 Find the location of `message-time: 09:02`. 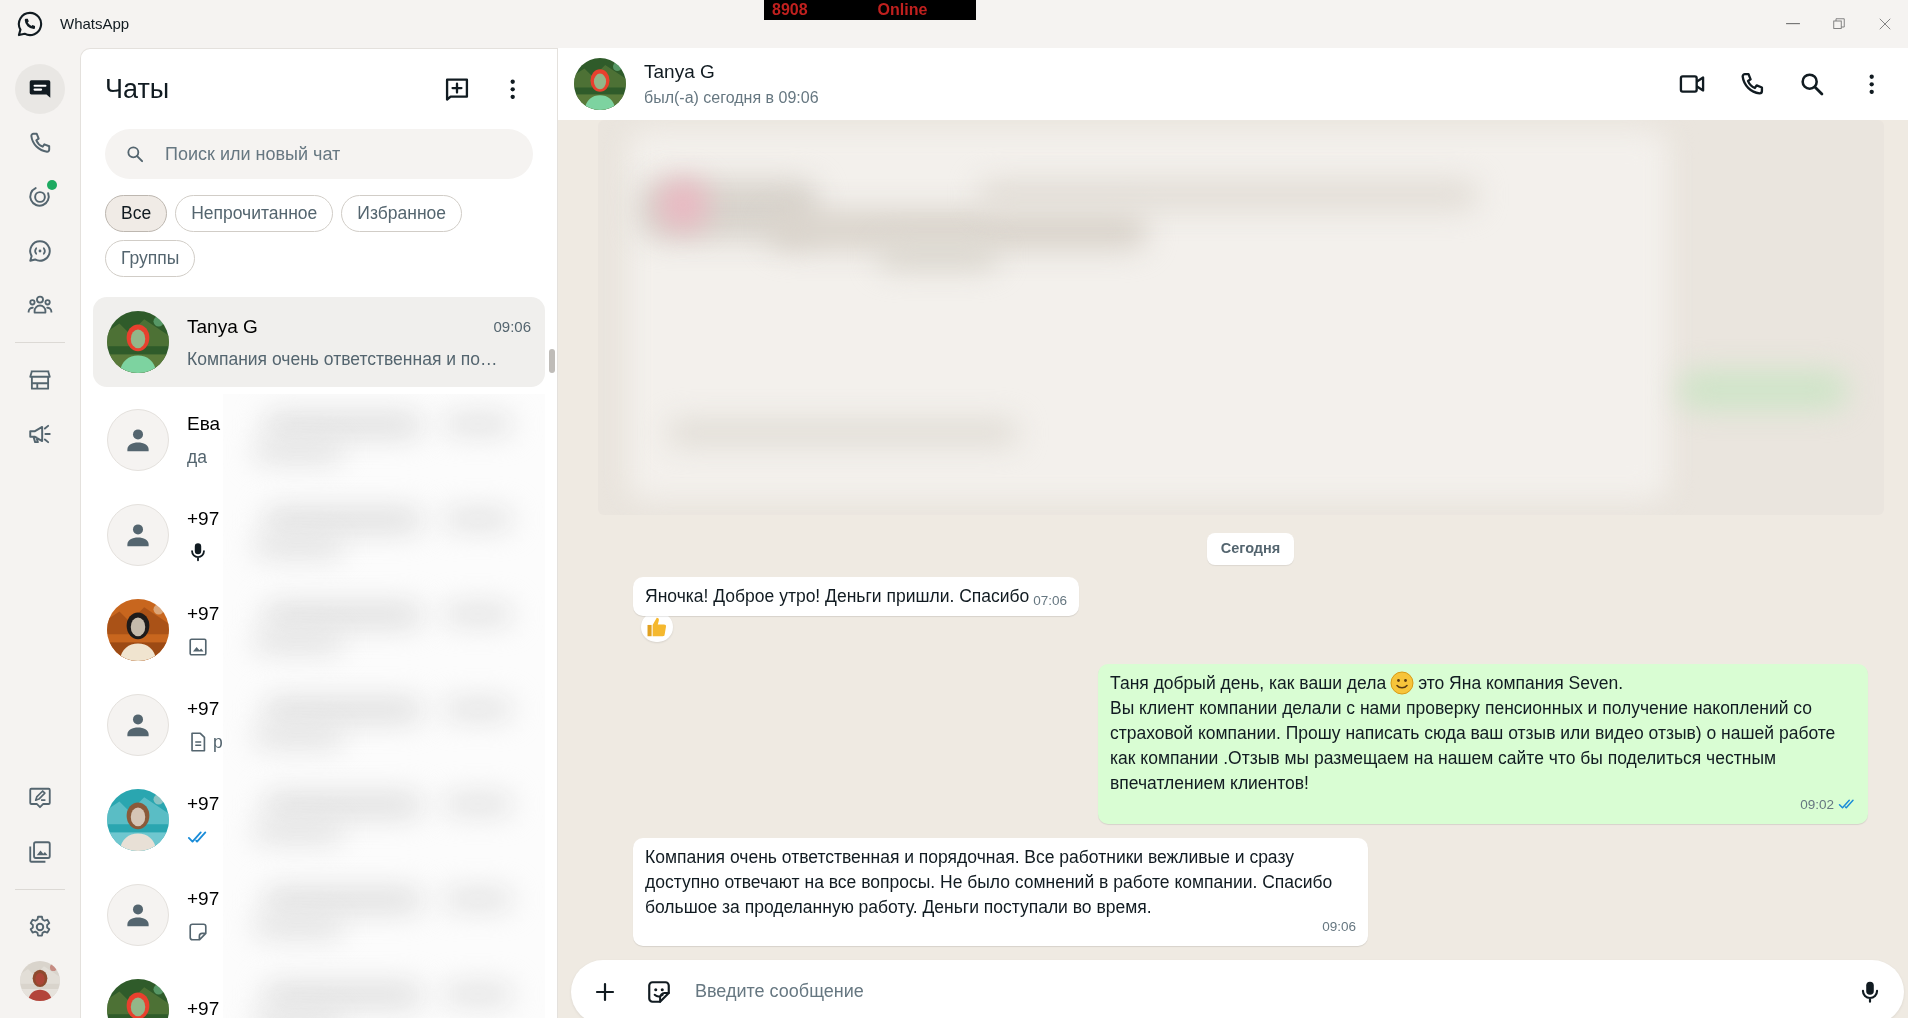

message-time: 09:02 is located at coordinates (1817, 804).